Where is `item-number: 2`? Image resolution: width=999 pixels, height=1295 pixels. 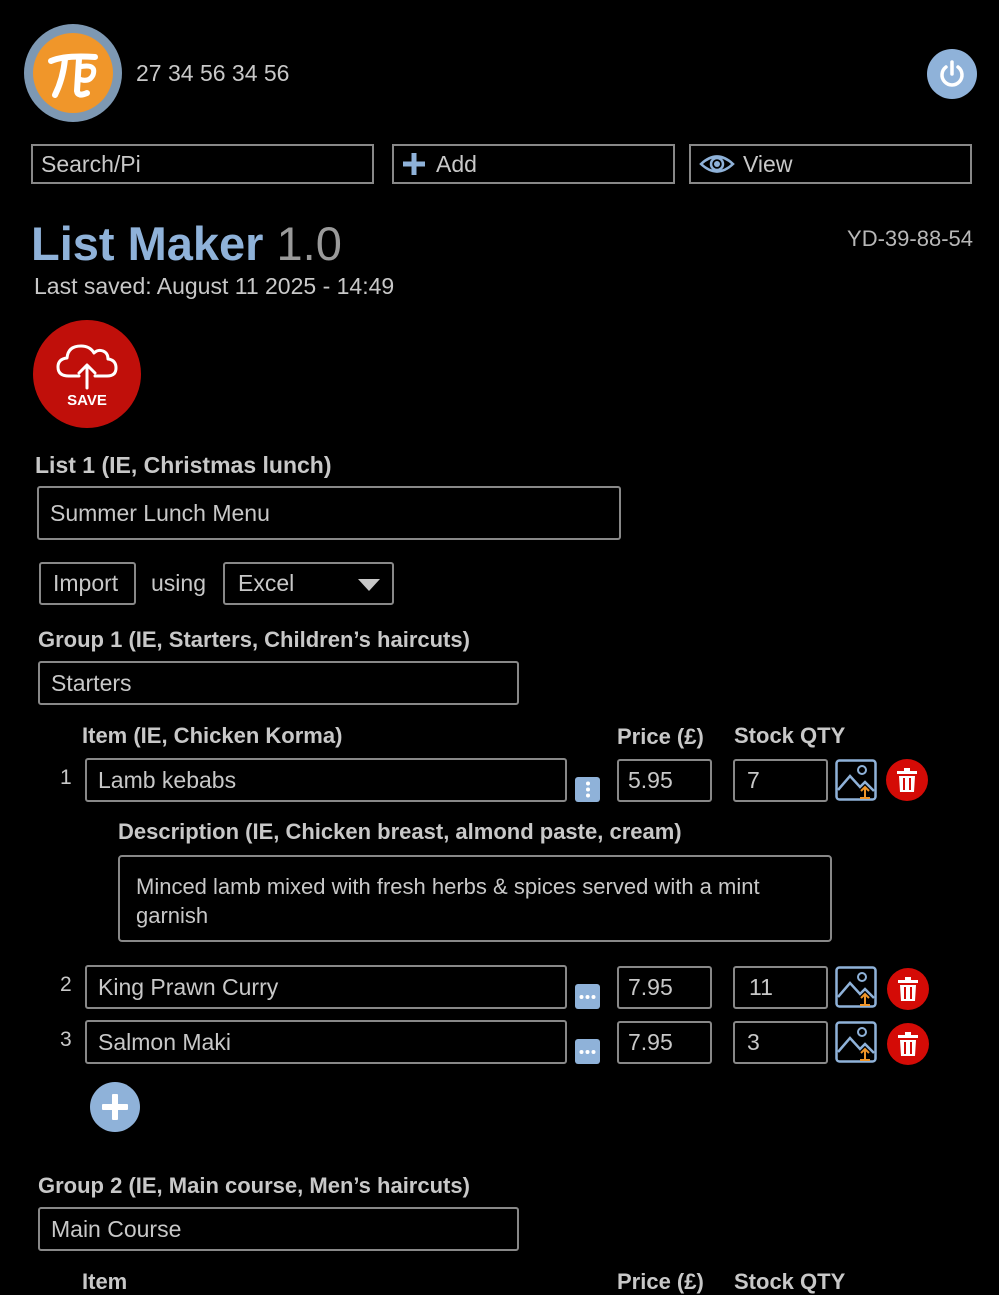 item-number: 2 is located at coordinates (66, 984).